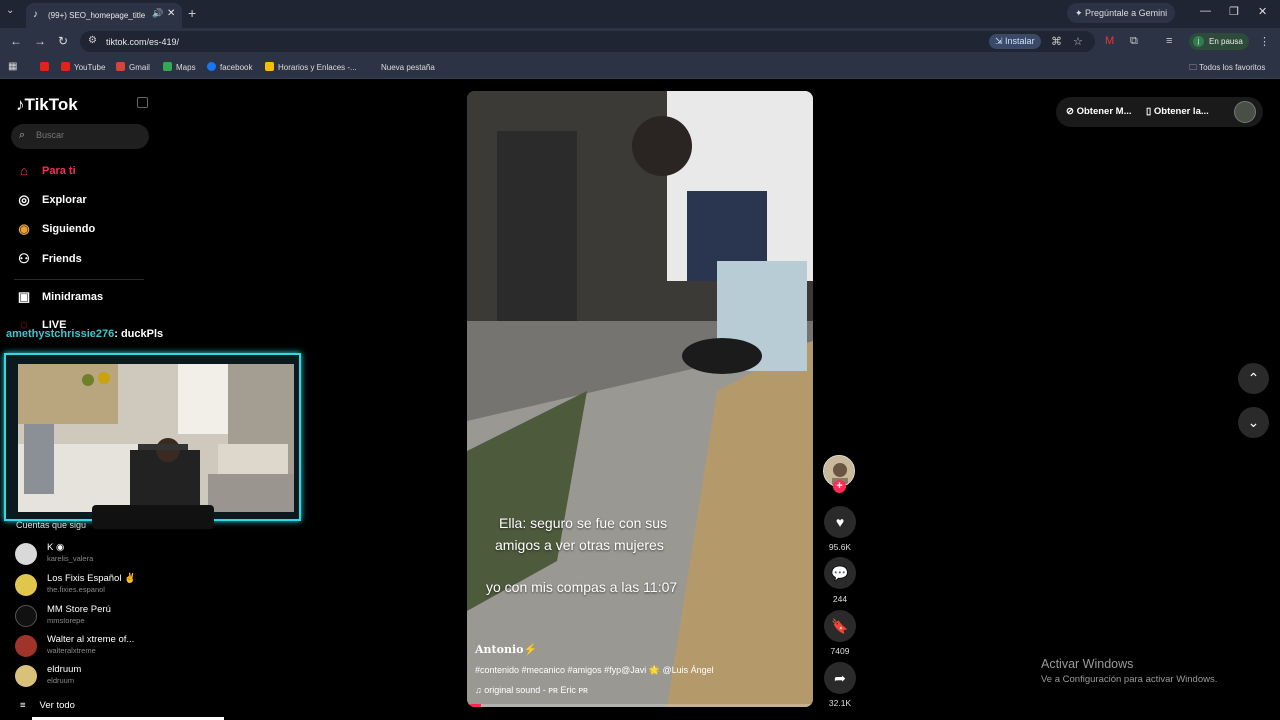 The image size is (1280, 720). What do you see at coordinates (83, 67) in the screenshot?
I see `bookmark-youtube: YouTube` at bounding box center [83, 67].